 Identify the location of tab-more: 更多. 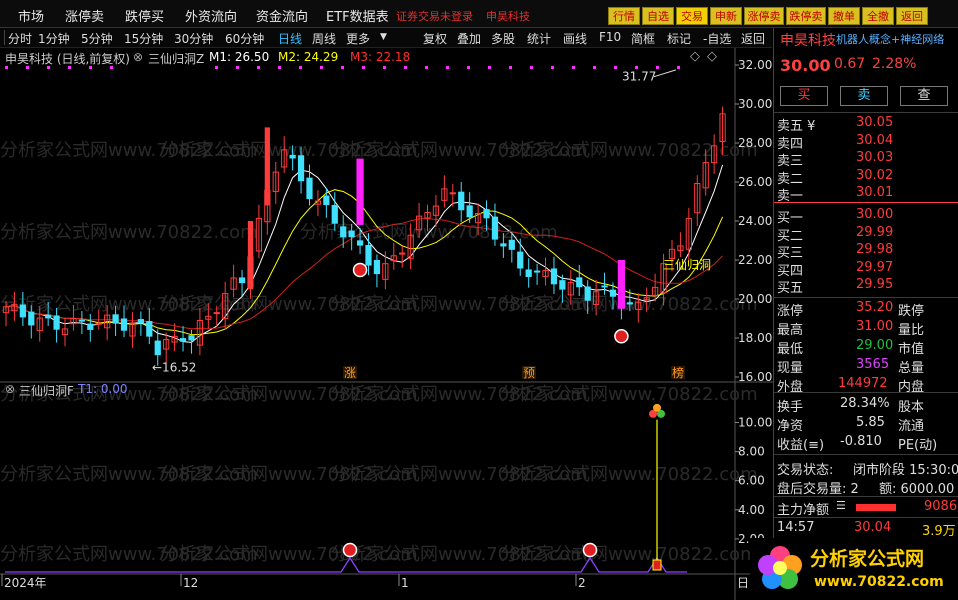
(358, 38).